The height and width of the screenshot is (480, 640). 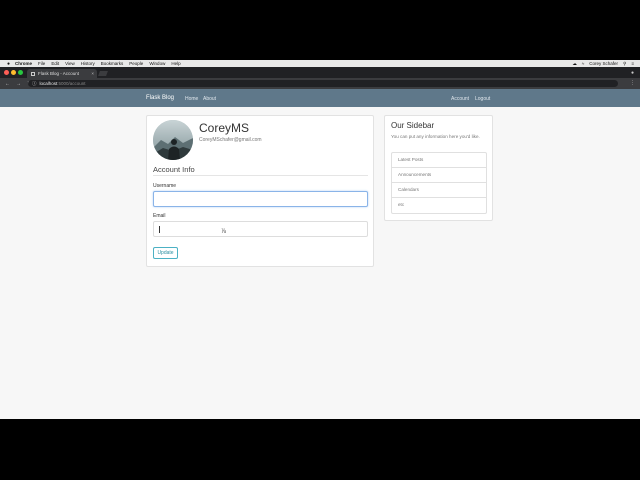 I want to click on profile-username: CoreyMS, so click(x=224, y=128).